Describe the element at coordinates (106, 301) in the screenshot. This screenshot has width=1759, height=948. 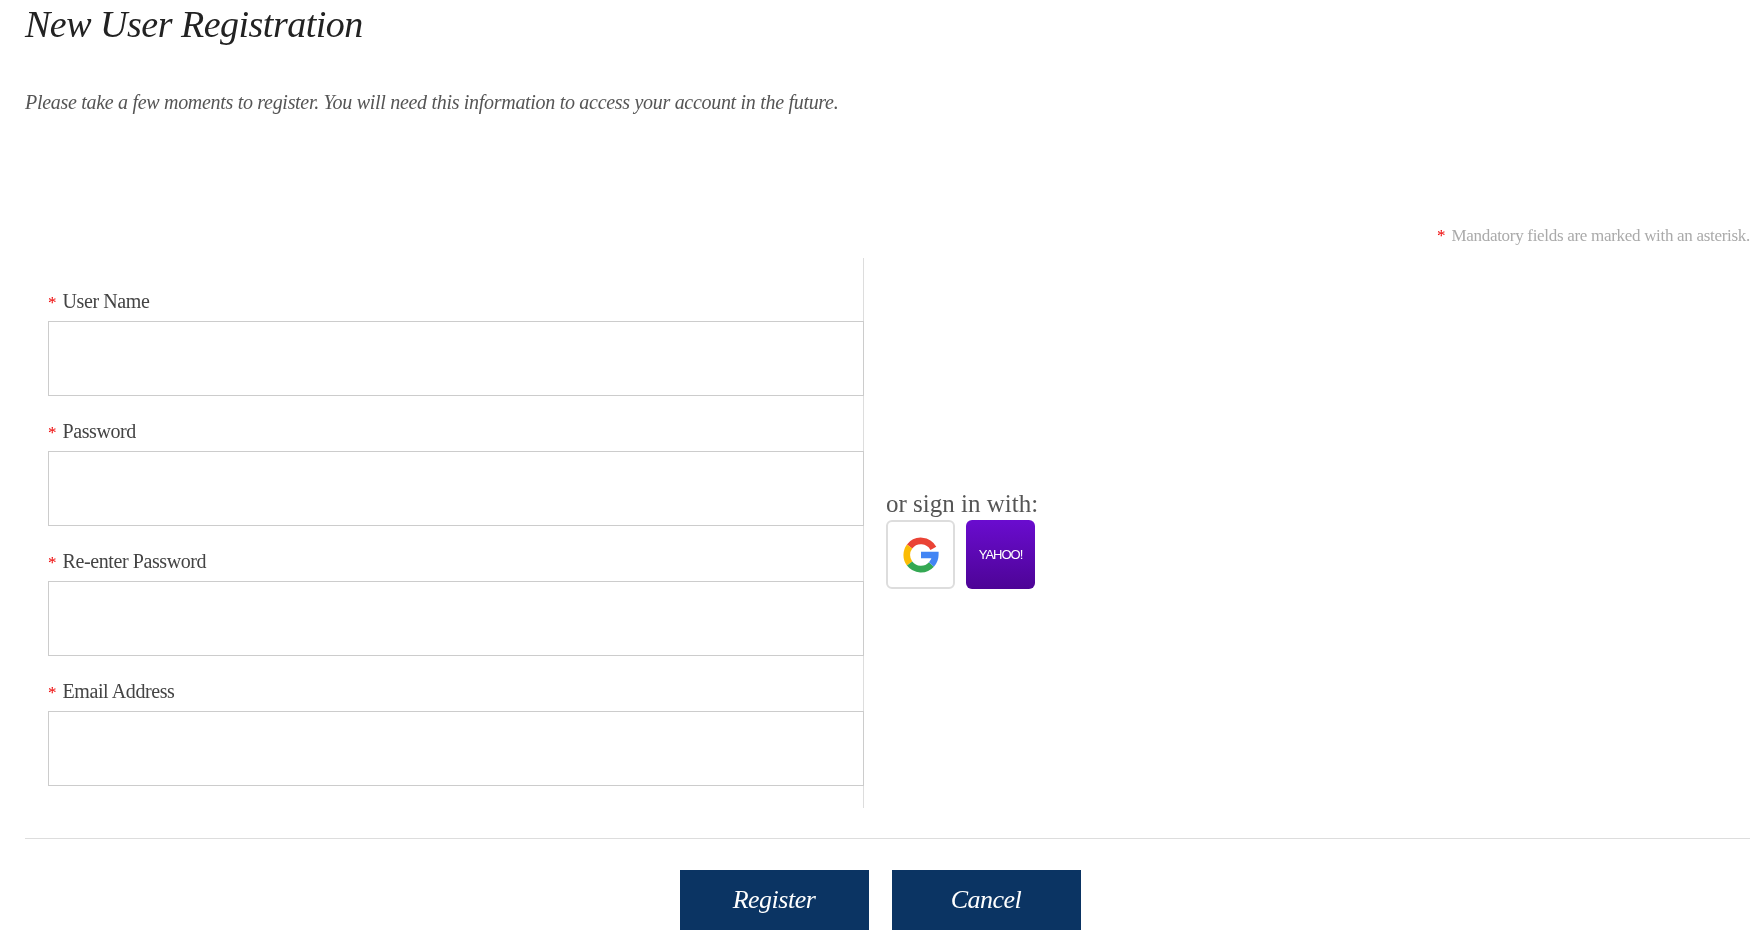
I see `field-label: User Name` at that location.